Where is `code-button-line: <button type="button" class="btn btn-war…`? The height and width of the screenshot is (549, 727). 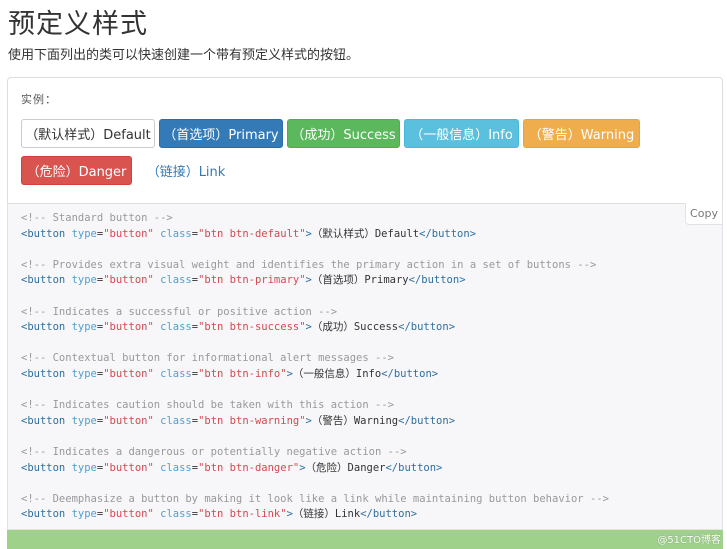 code-button-line: <button type="button" class="btn btn-war… is located at coordinates (238, 420).